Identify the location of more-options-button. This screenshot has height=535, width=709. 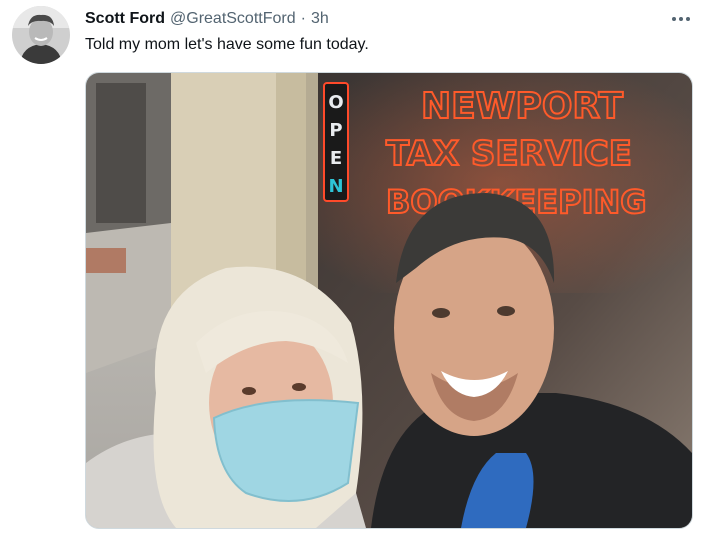
(681, 19).